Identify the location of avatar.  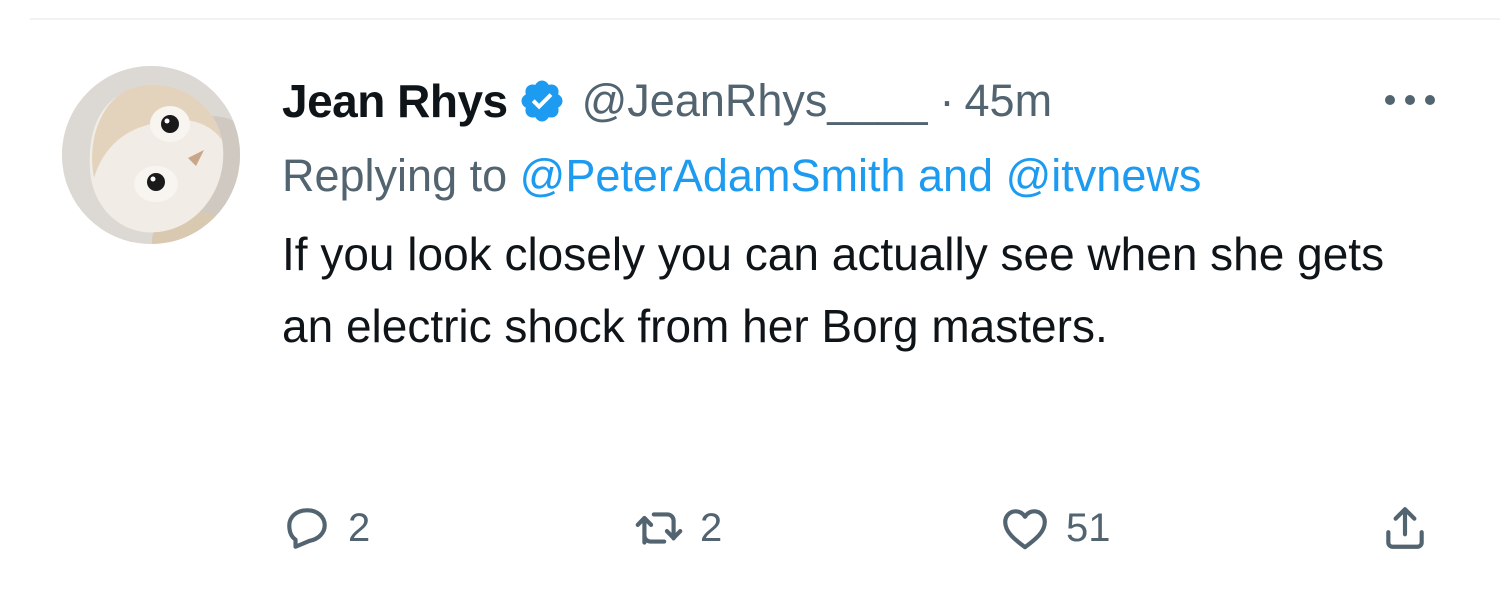
(151, 155).